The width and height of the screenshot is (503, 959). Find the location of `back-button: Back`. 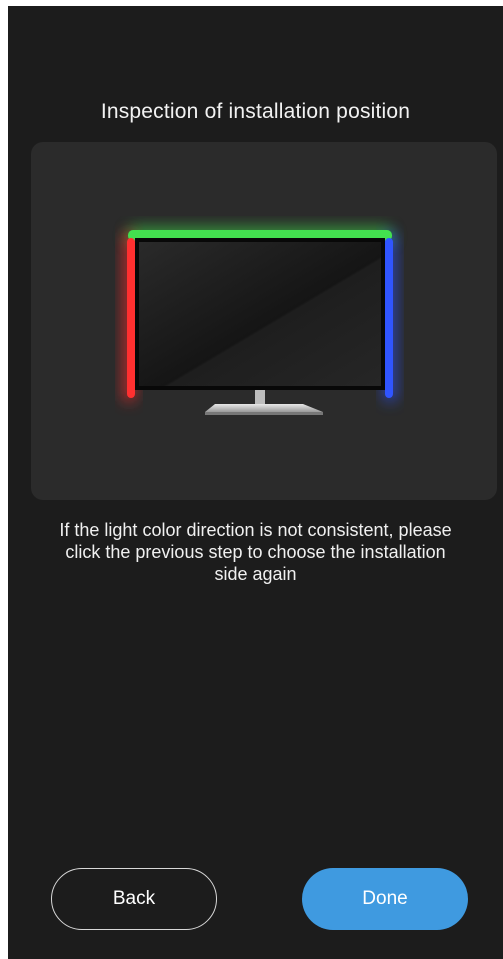

back-button: Back is located at coordinates (134, 899).